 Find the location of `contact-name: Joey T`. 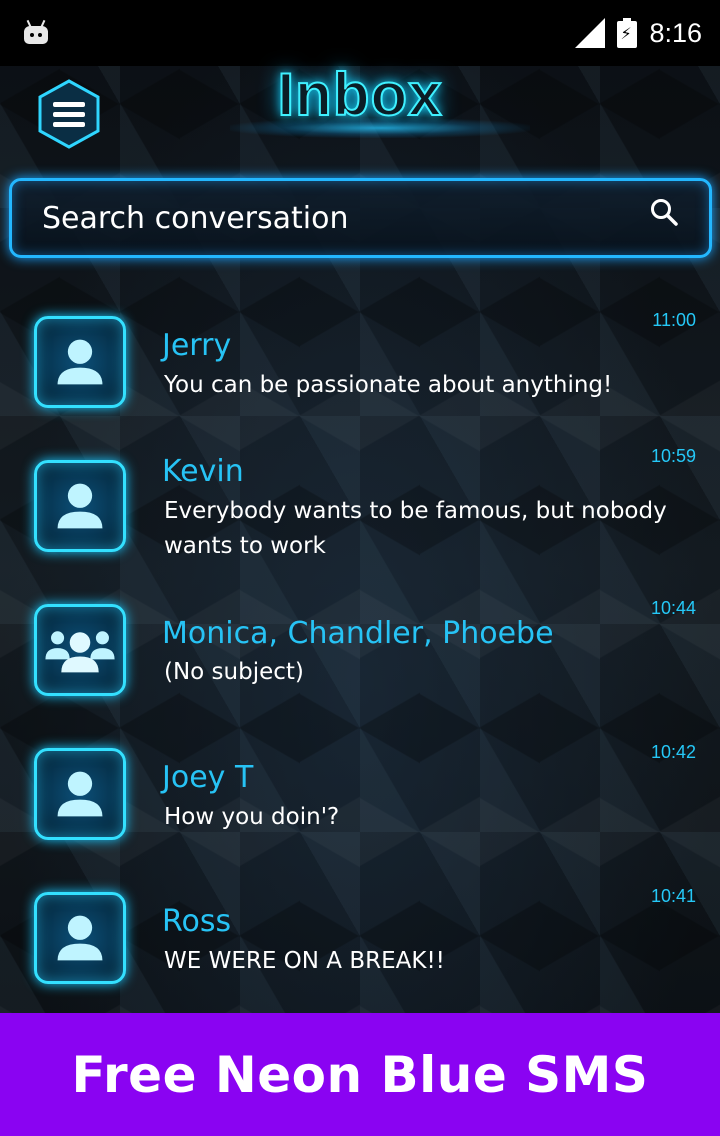

contact-name: Joey T is located at coordinates (208, 777).